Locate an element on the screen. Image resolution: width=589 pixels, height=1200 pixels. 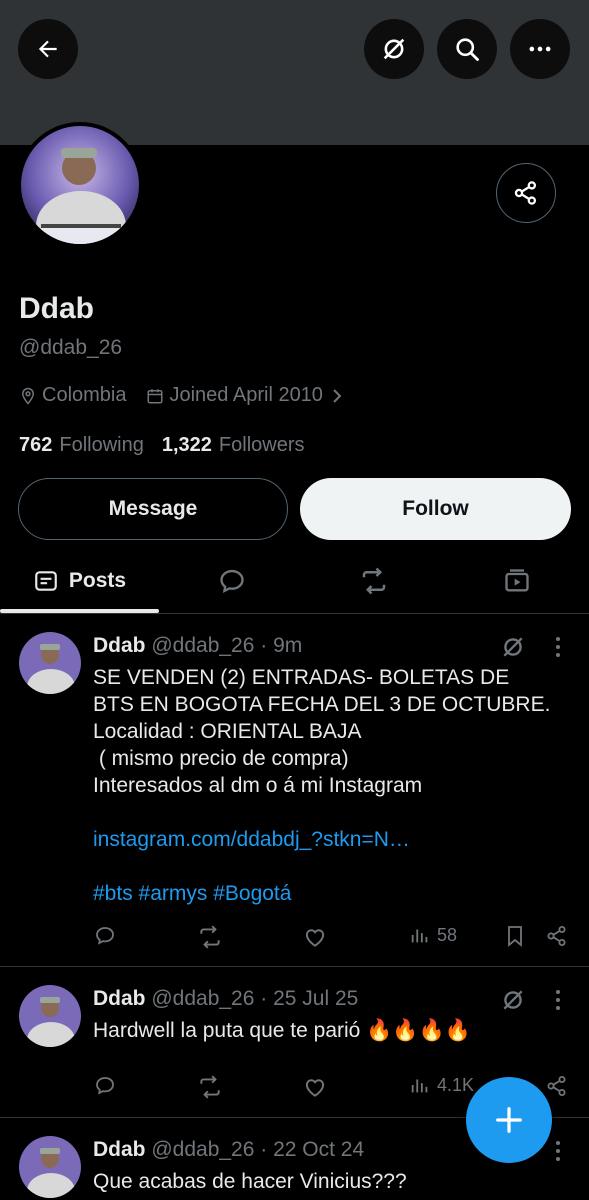
back-arrow-icon is located at coordinates (47, 49).